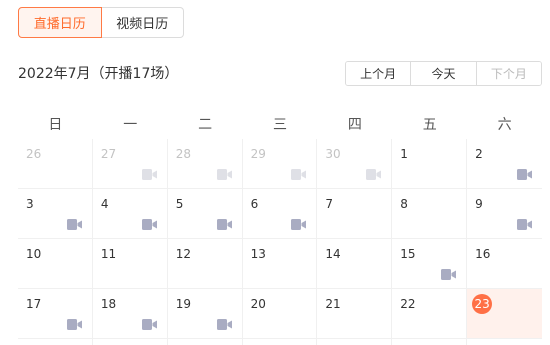 The width and height of the screenshot is (550, 345). Describe the element at coordinates (408, 304) in the screenshot. I see `day-number: 22` at that location.